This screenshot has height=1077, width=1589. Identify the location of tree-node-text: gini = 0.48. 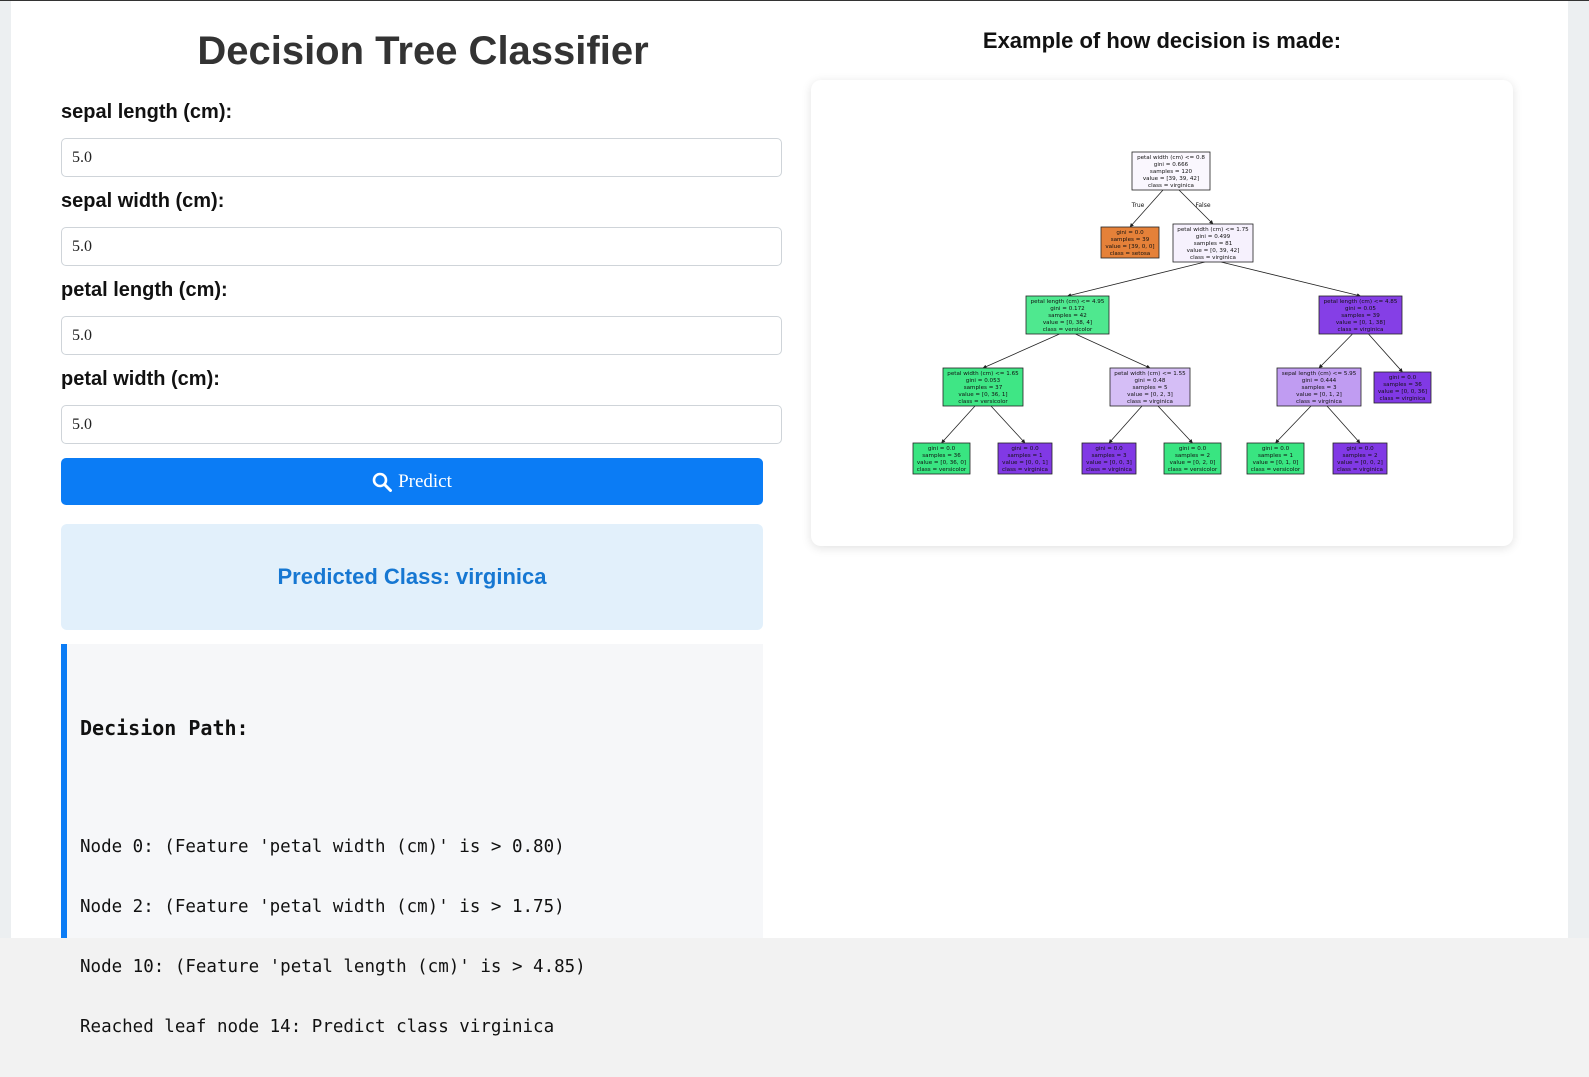
(1150, 381).